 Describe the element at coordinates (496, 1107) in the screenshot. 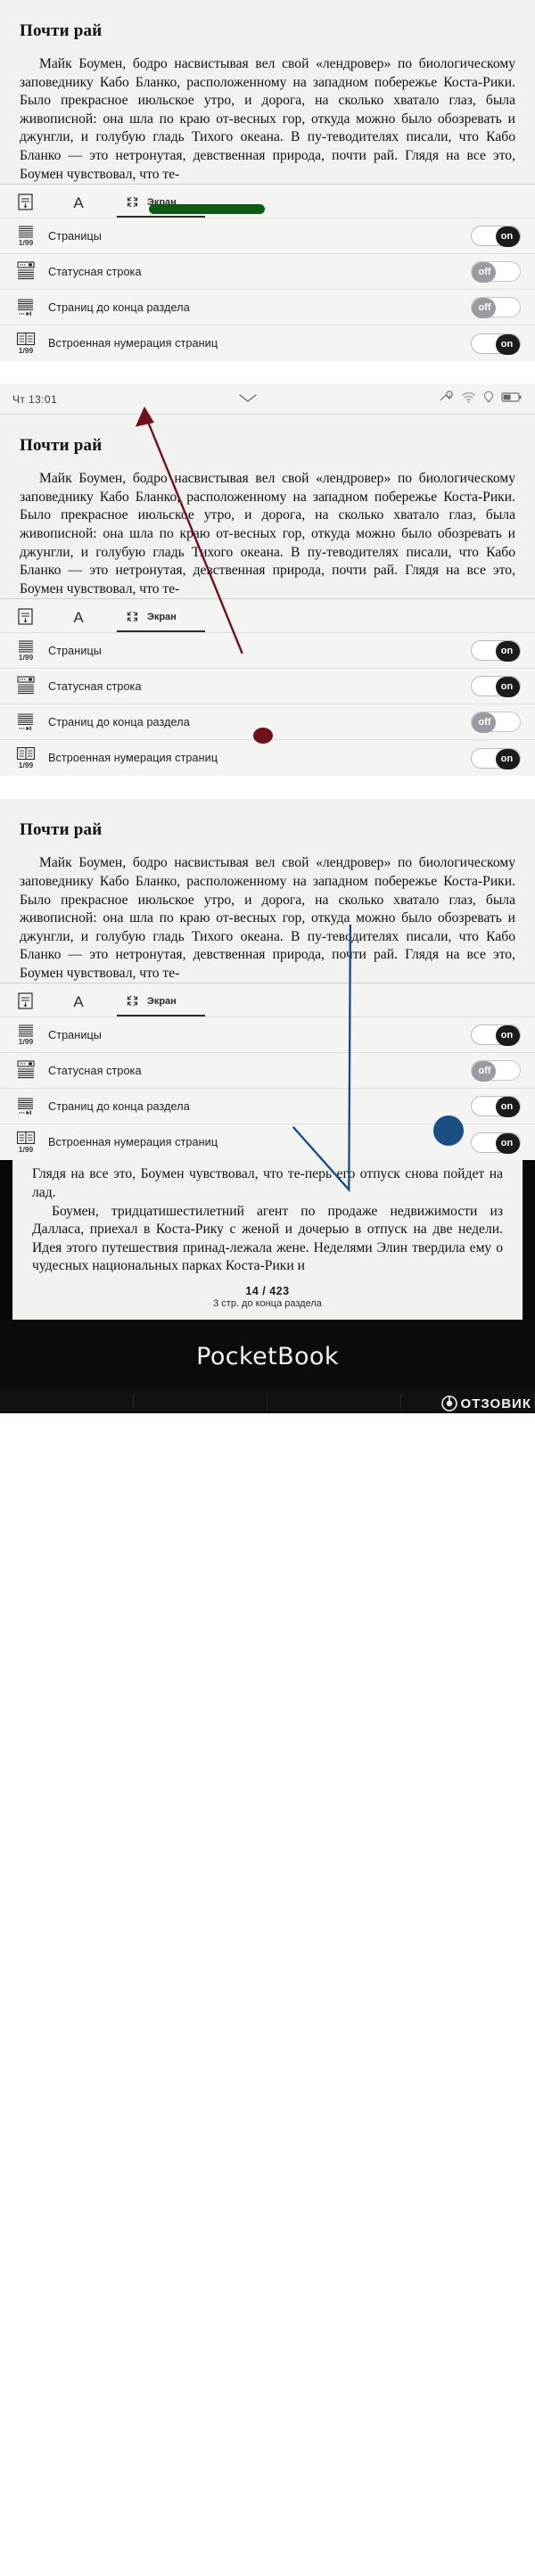

I see `toggle-pages-to-end: on` at that location.